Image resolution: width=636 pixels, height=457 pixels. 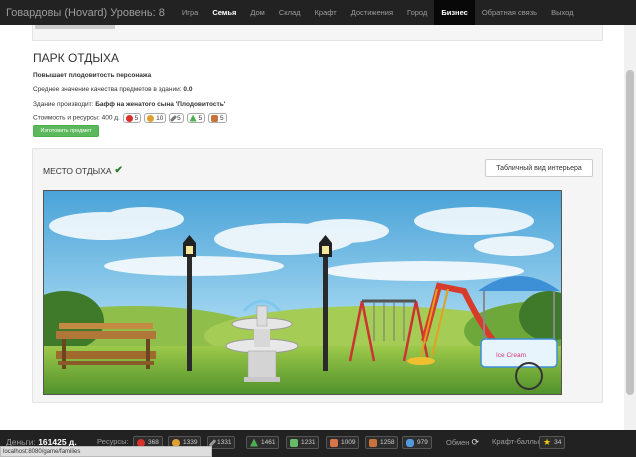 What do you see at coordinates (517, 441) in the screenshot?
I see `craft-points-label: Крафт-баллы:` at bounding box center [517, 441].